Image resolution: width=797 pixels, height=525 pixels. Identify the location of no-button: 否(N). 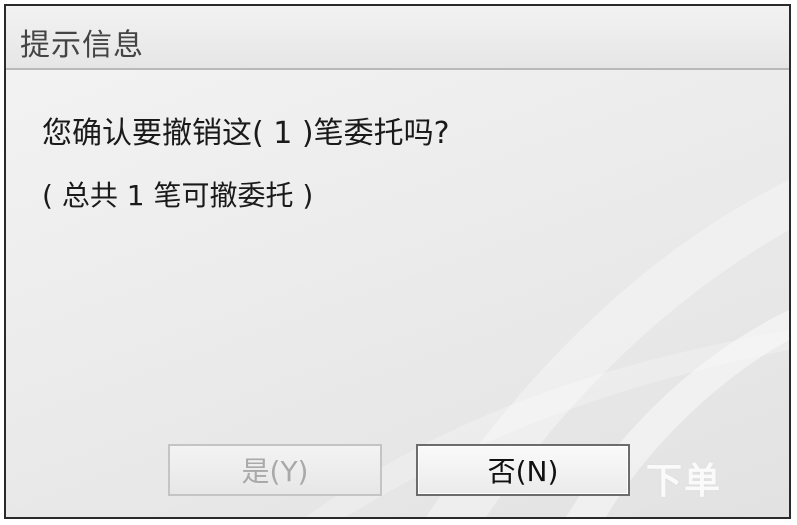
(523, 470).